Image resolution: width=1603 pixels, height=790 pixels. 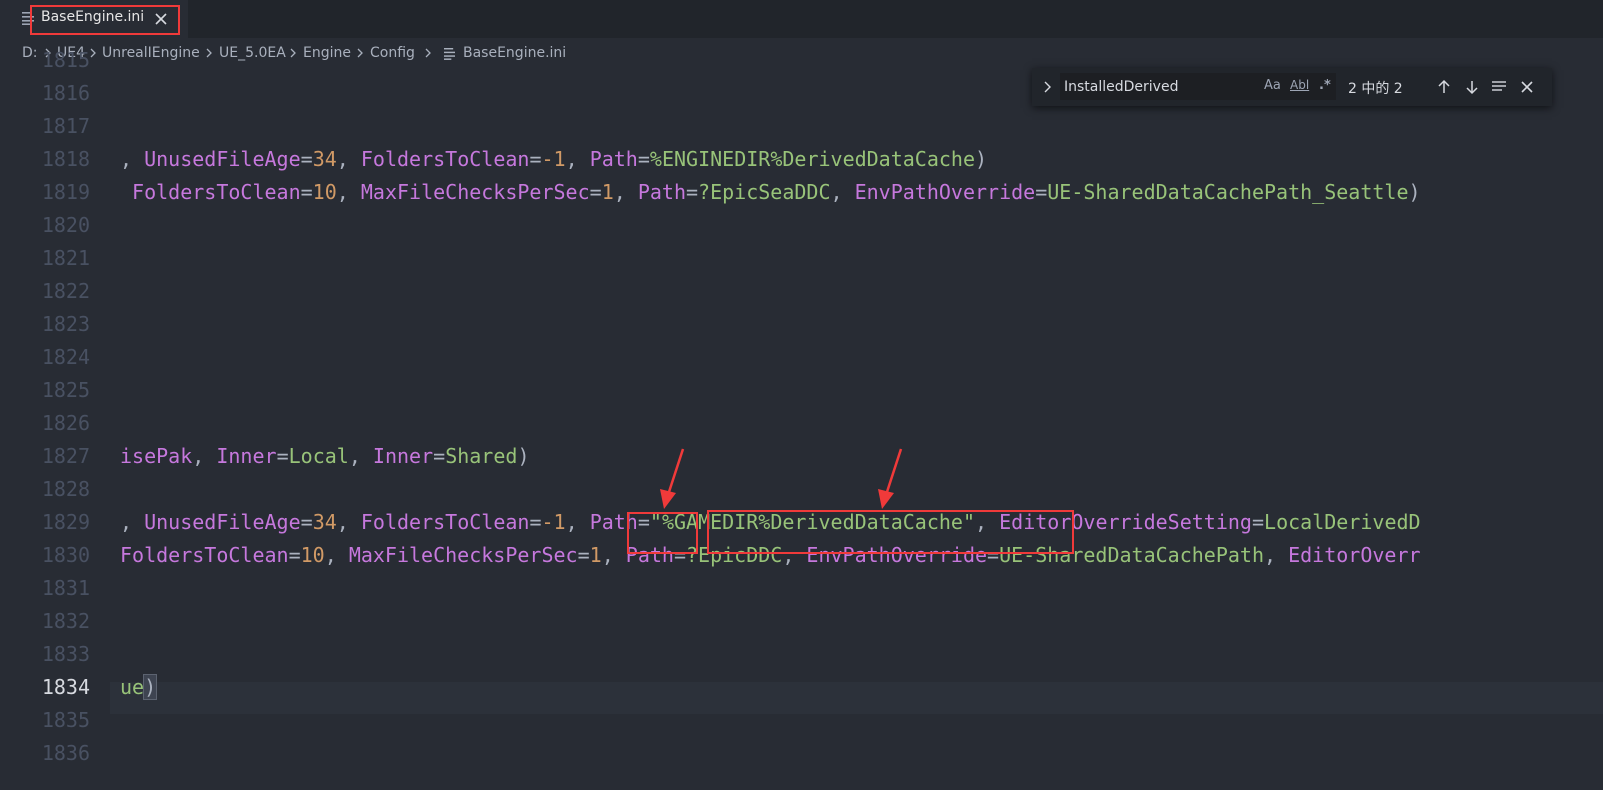 I want to click on whole-word-toggle: Abl, so click(x=1299, y=85).